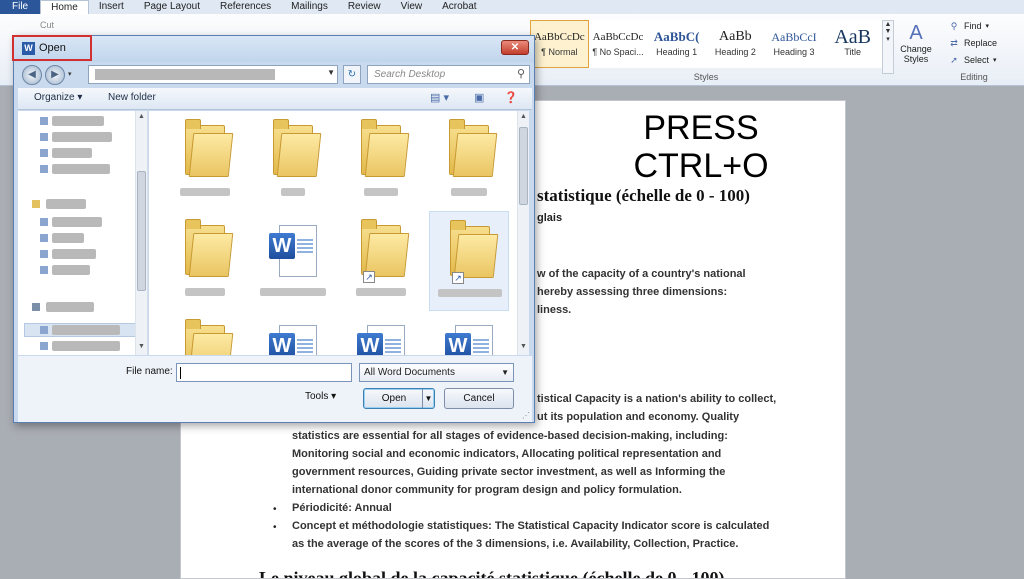 Image resolution: width=1024 pixels, height=579 pixels. What do you see at coordinates (888, 47) in the screenshot?
I see `styles-gallery-scroll: ▲ ▼ ▾` at bounding box center [888, 47].